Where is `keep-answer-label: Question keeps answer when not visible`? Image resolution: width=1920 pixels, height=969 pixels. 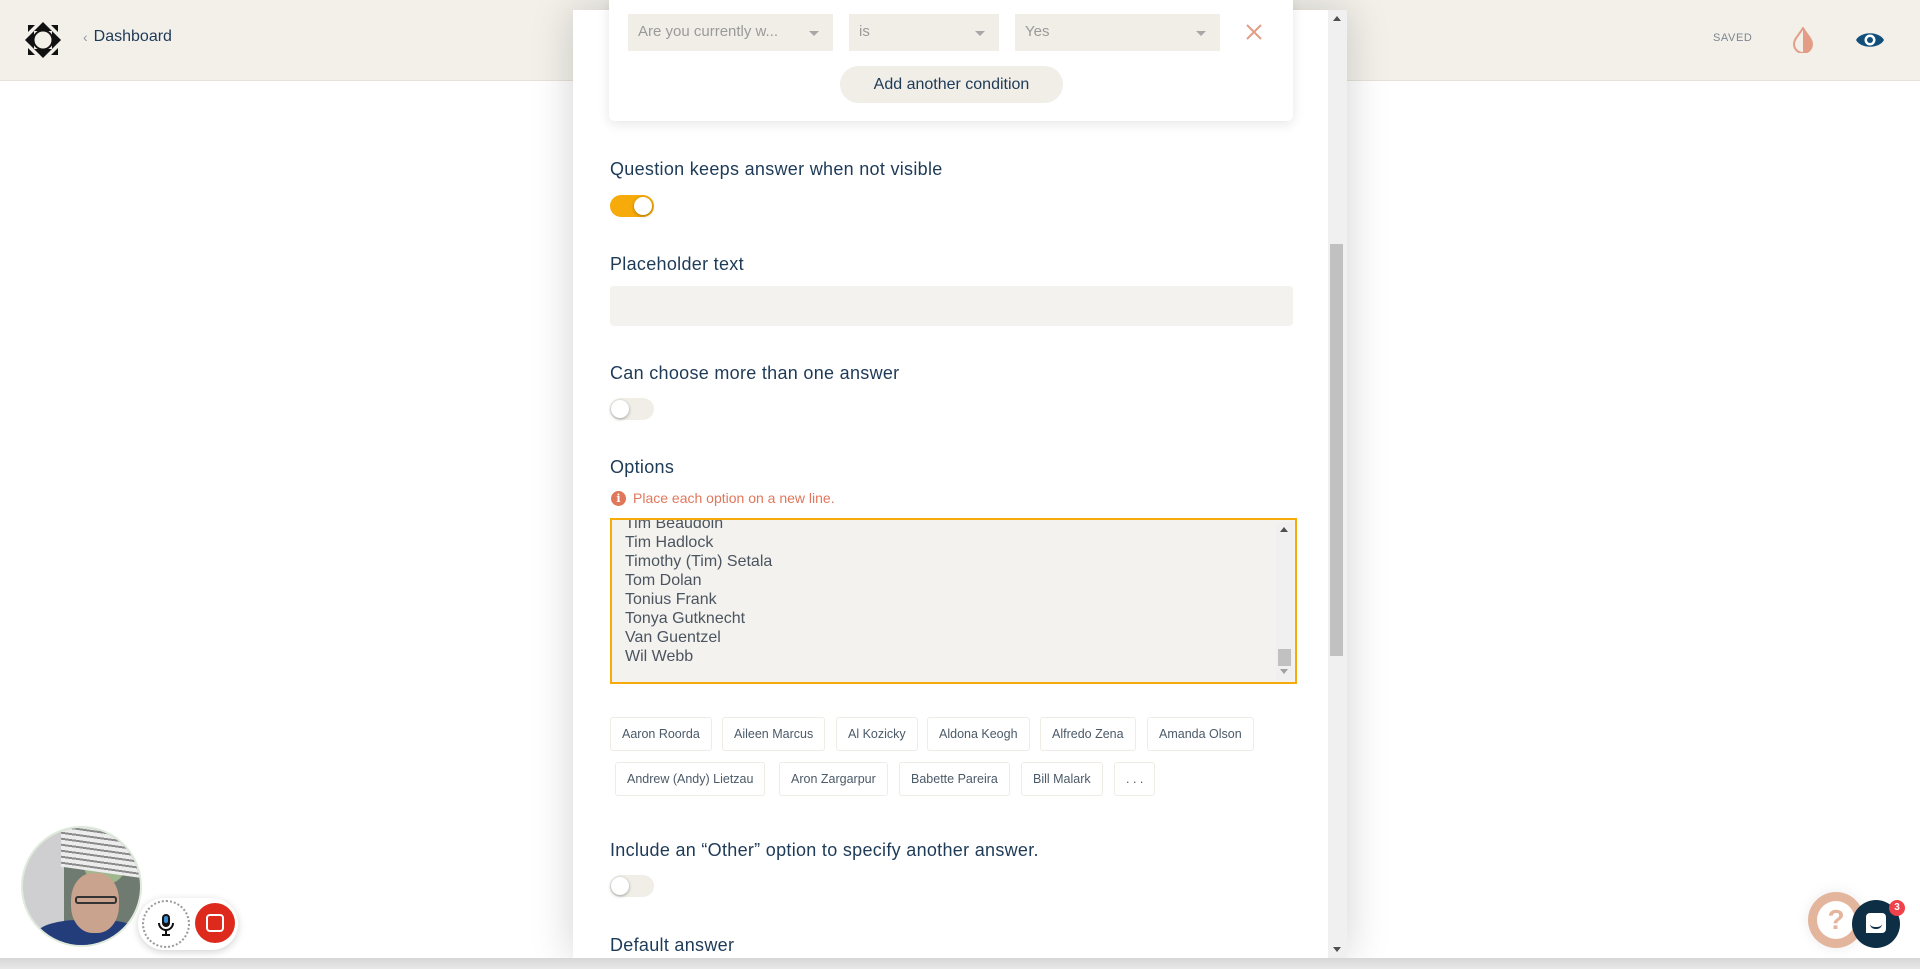
keep-answer-label: Question keeps answer when not visible is located at coordinates (776, 169).